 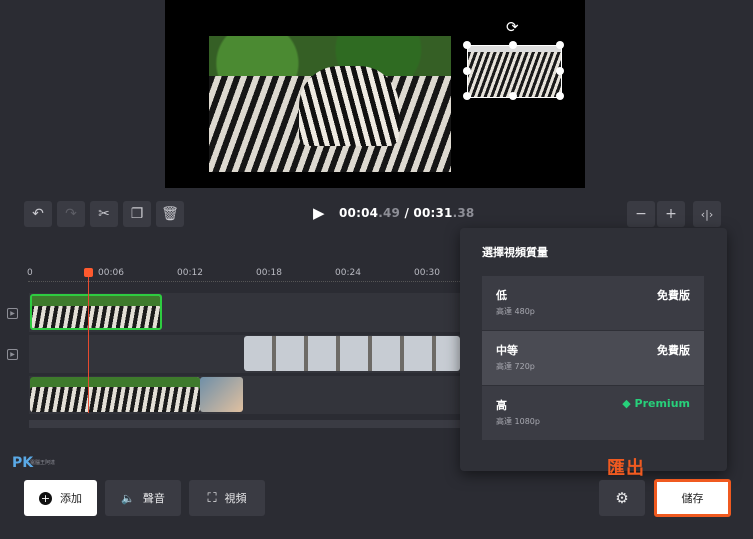 What do you see at coordinates (662, 403) in the screenshot?
I see `premium-label: Premium` at bounding box center [662, 403].